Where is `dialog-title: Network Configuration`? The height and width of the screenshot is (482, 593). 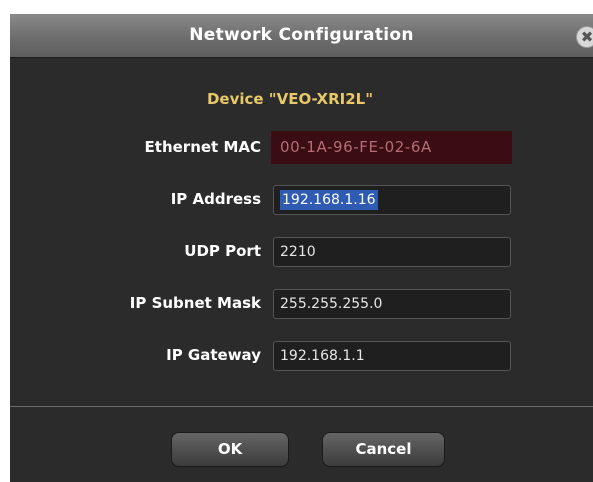 dialog-title: Network Configuration is located at coordinates (301, 35).